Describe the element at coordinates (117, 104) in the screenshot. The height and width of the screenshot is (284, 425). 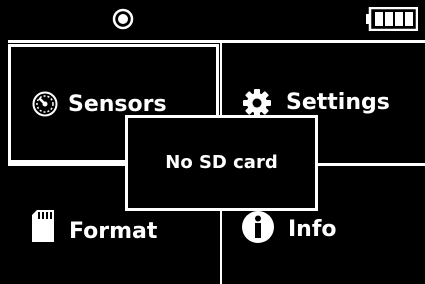
I see `menu-item-label: Sensors` at that location.